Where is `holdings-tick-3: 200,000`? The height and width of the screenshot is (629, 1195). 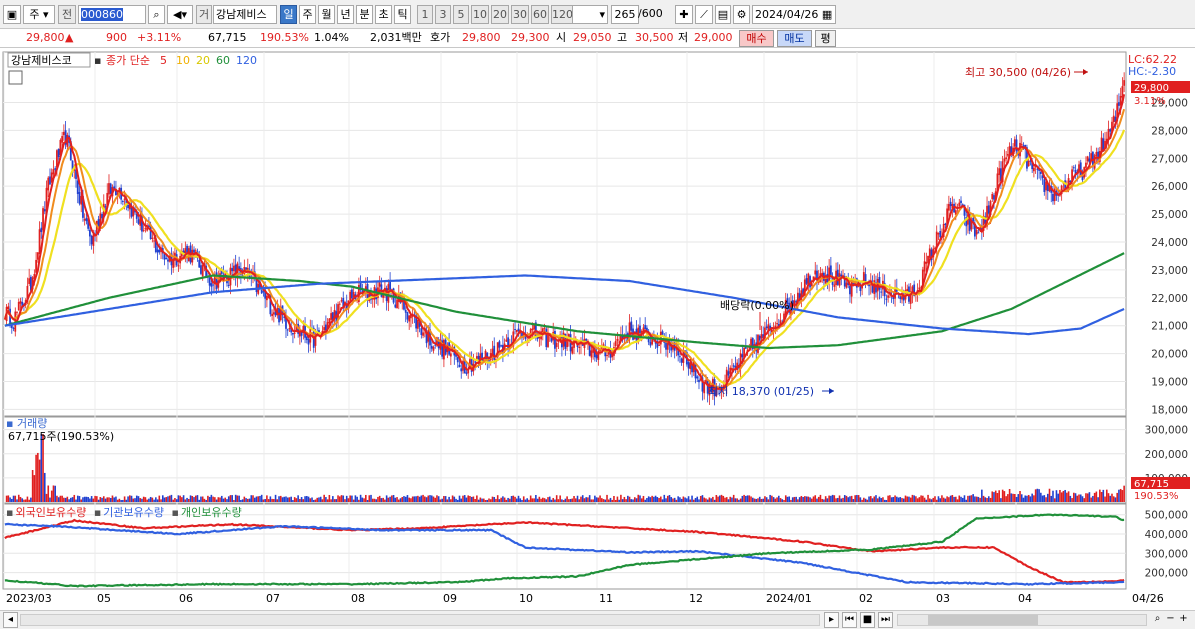 holdings-tick-3: 200,000 is located at coordinates (1166, 574).